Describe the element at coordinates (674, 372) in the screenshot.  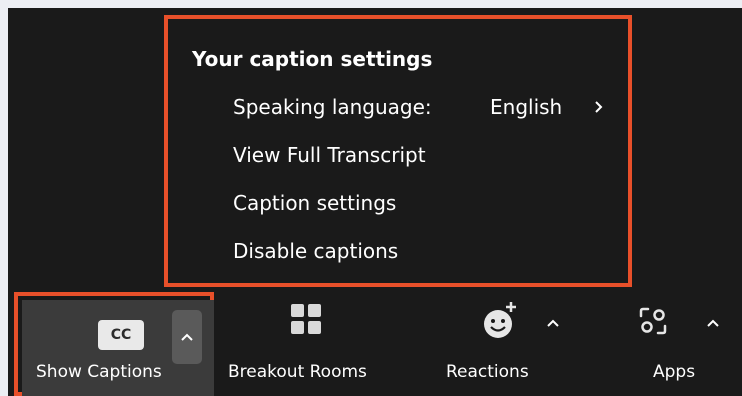
I see `apps-label: Apps` at that location.